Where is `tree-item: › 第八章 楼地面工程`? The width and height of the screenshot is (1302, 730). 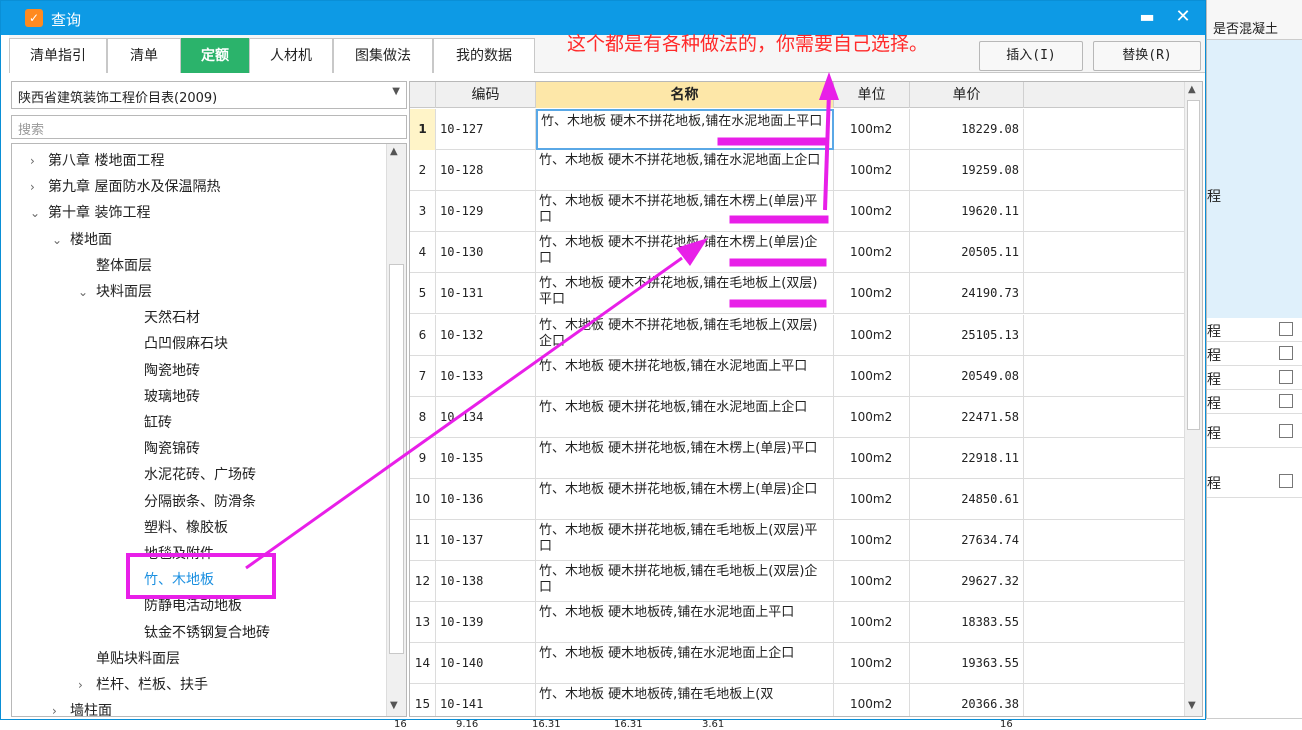 tree-item: › 第八章 楼地面工程 is located at coordinates (97, 161).